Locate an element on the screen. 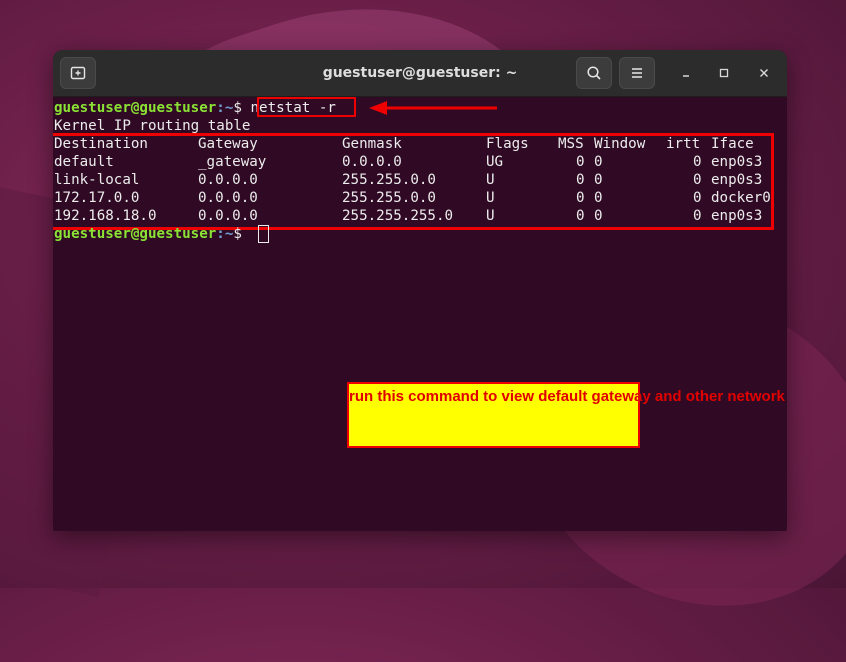  search-button is located at coordinates (594, 73).